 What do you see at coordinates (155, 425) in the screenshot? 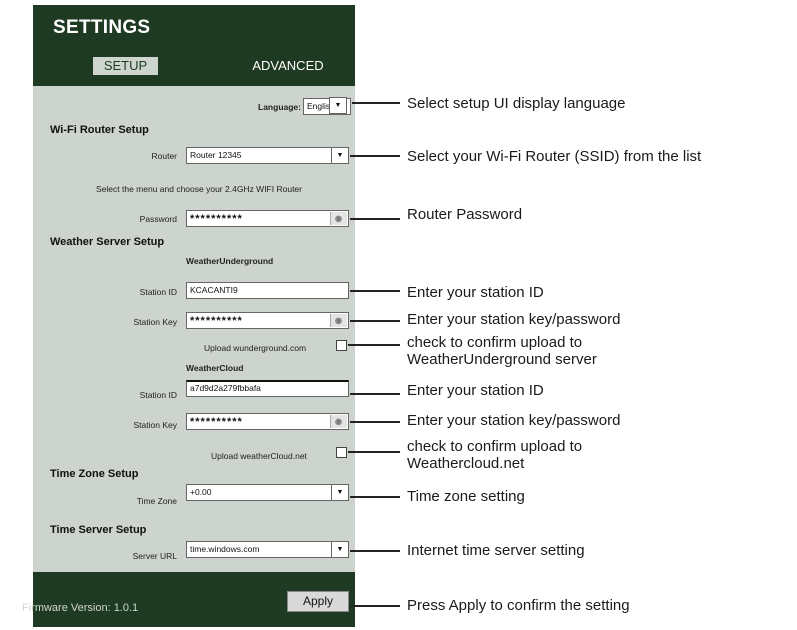
I see `wc-station-key-label: Station Key` at bounding box center [155, 425].